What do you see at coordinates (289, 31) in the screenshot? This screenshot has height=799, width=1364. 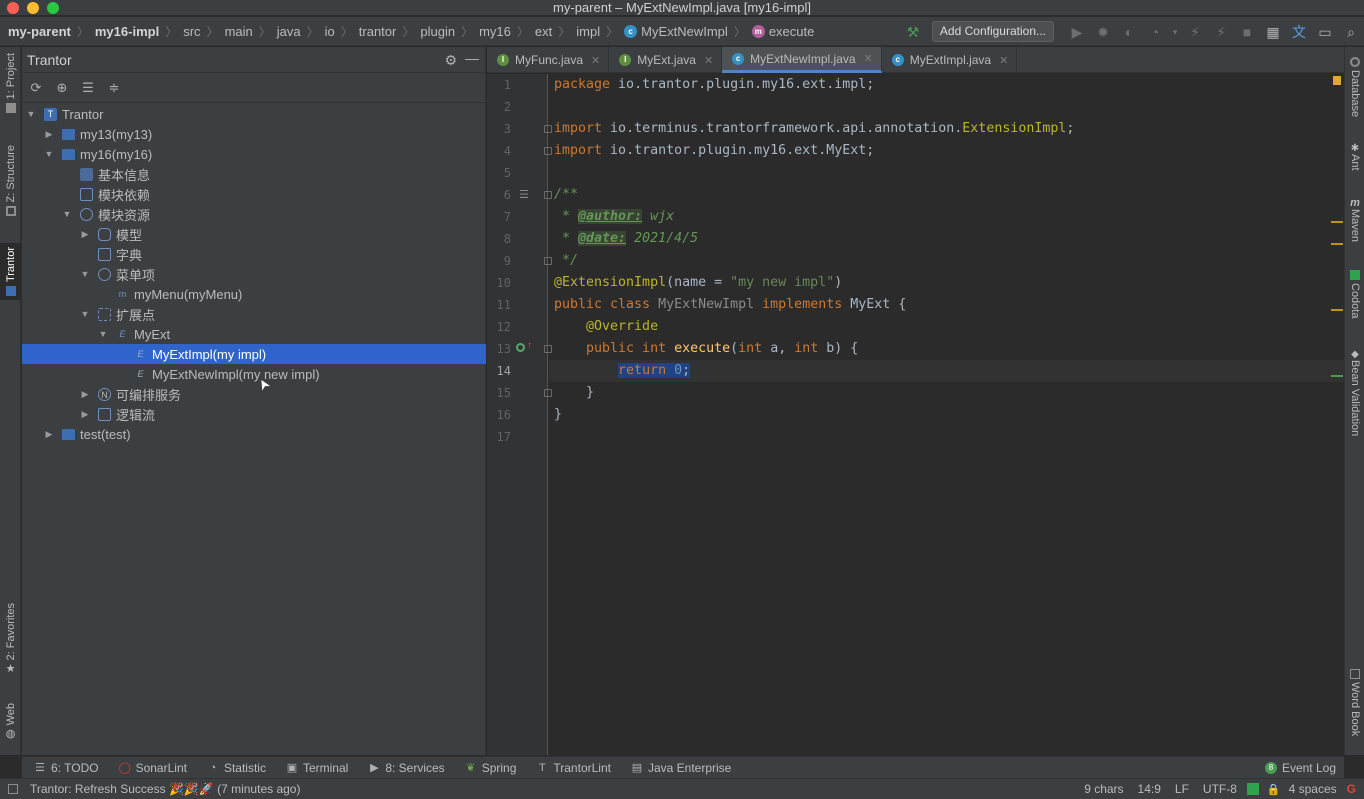 I see `breadcrumb-java: java` at bounding box center [289, 31].